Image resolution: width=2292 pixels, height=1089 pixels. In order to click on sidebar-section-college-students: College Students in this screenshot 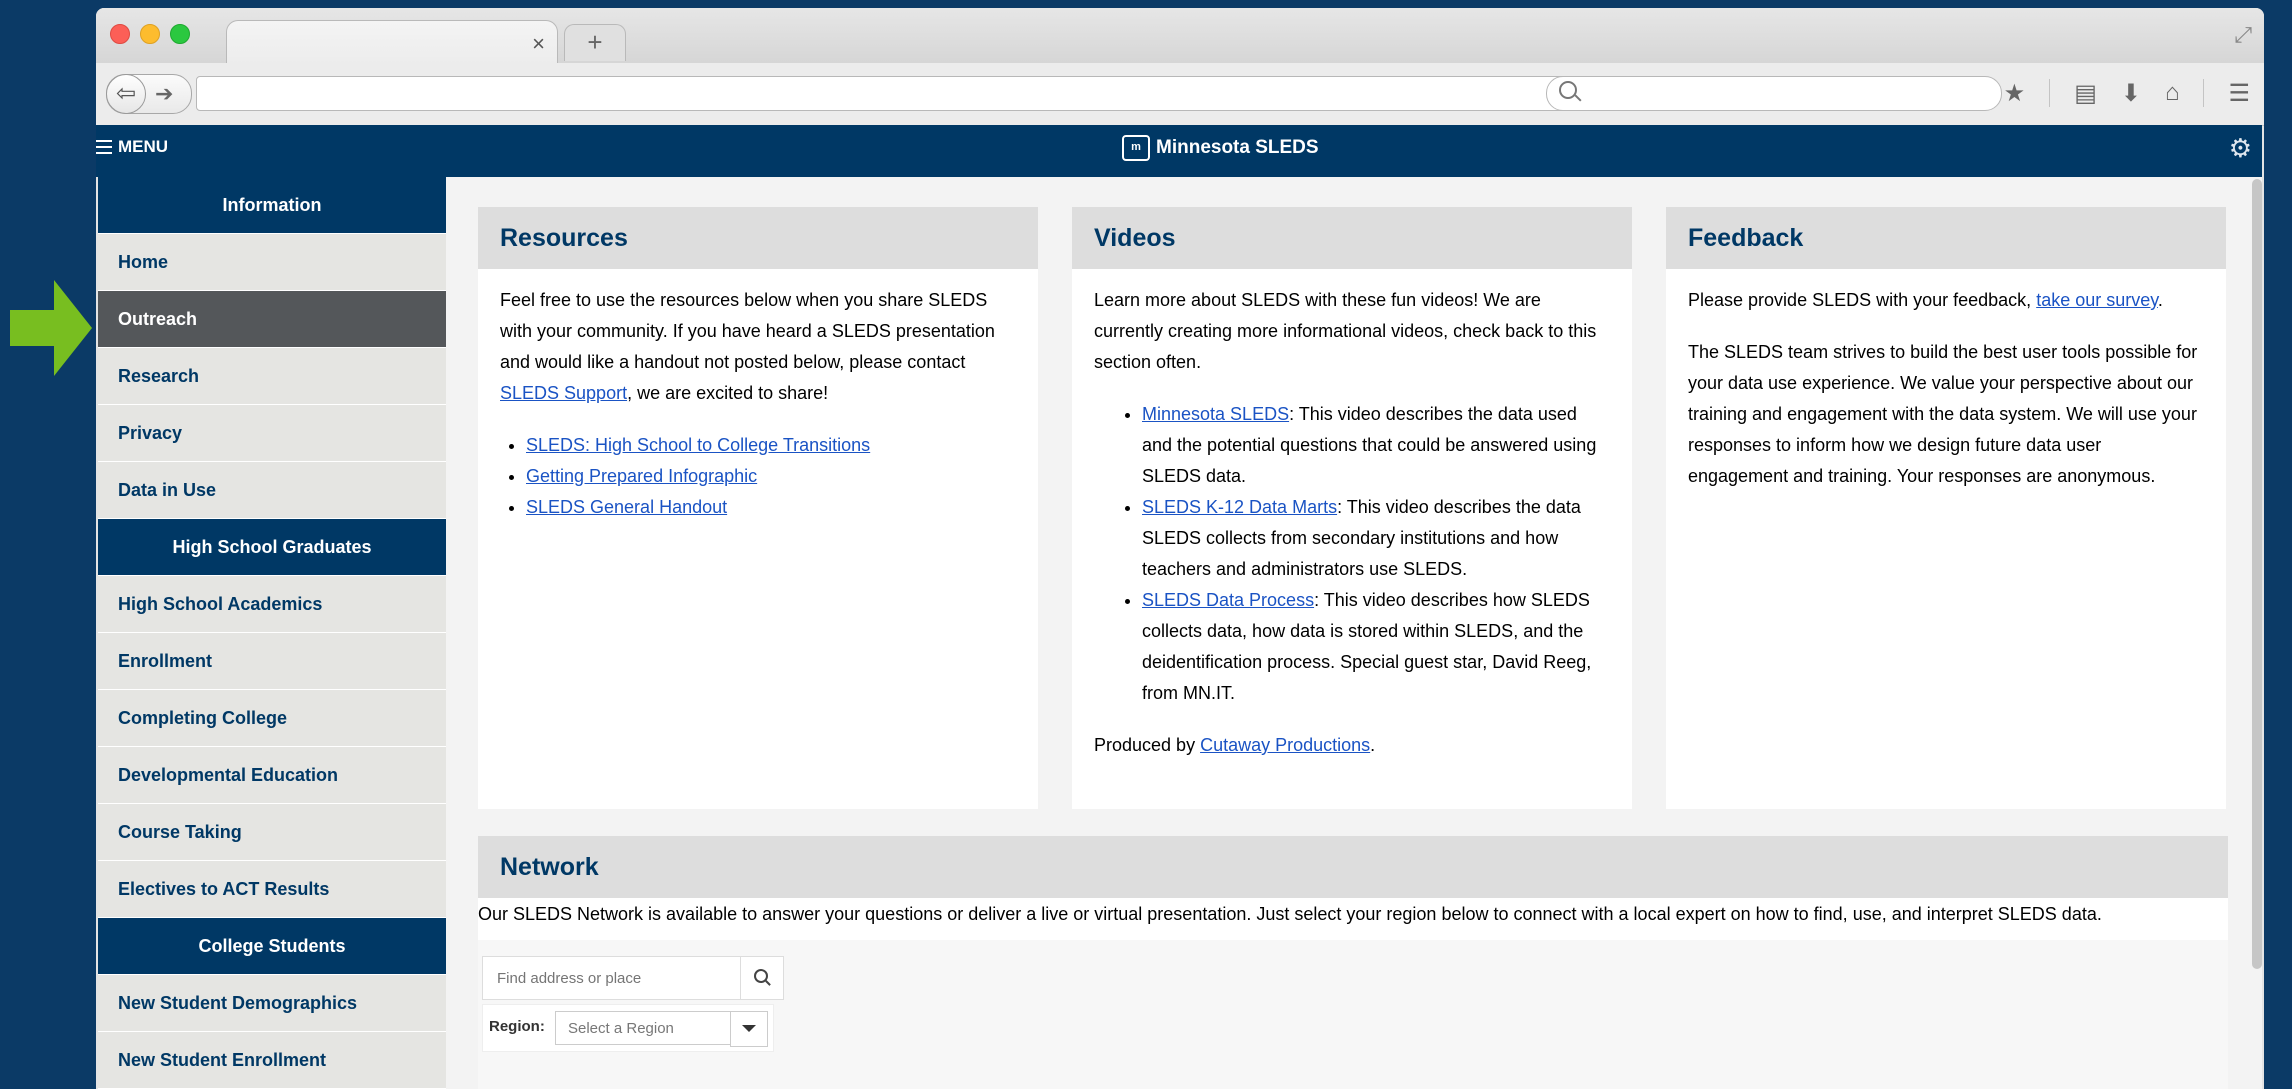, I will do `click(272, 946)`.